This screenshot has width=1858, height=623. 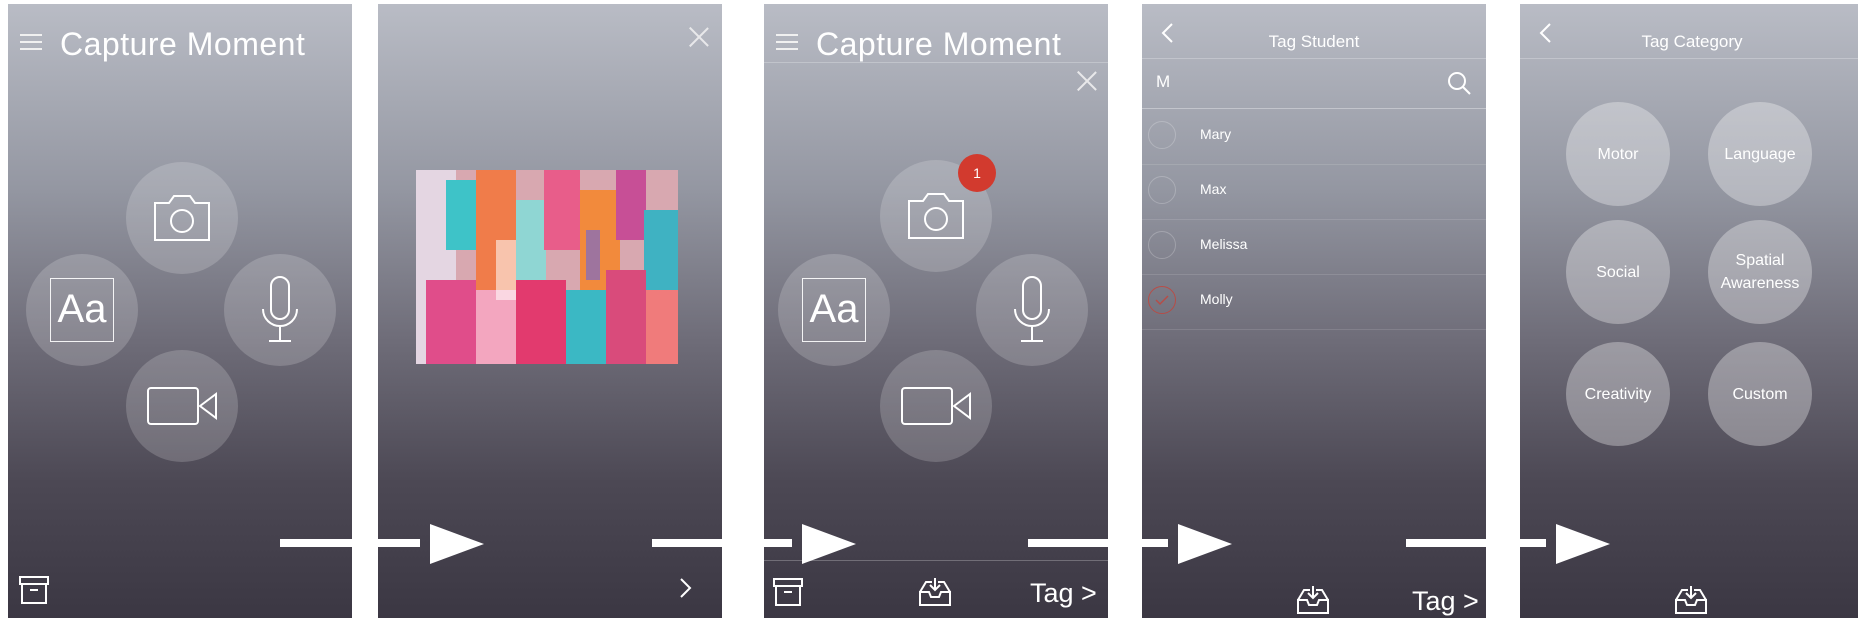 What do you see at coordinates (1459, 83) in the screenshot?
I see `search-icon` at bounding box center [1459, 83].